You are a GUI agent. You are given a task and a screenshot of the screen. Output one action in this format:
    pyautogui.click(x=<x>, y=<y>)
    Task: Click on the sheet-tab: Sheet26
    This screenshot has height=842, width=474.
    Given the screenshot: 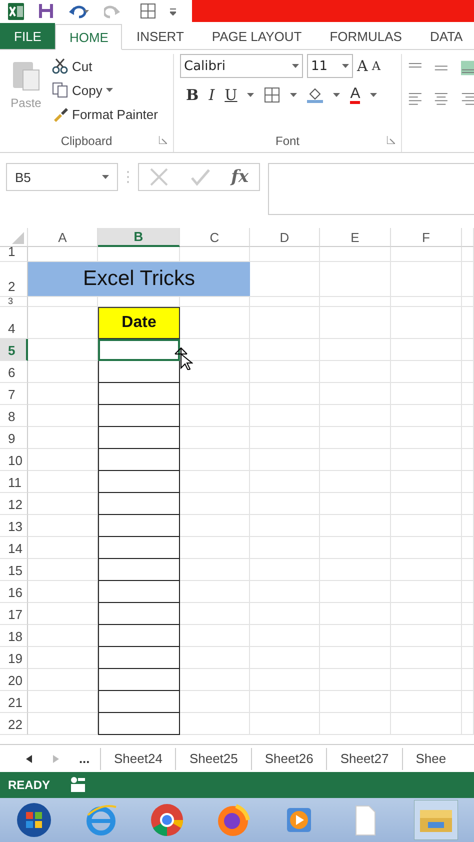 What is the action you would take?
    pyautogui.click(x=288, y=759)
    